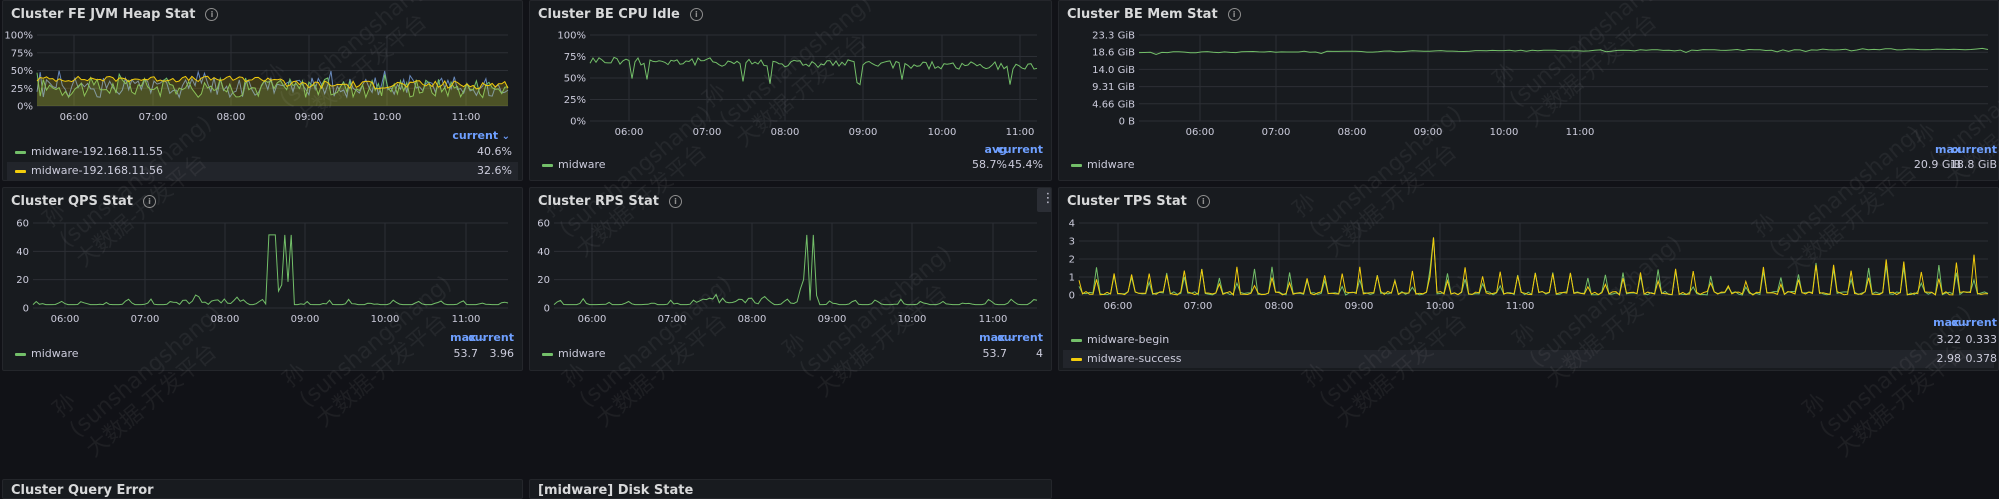 This screenshot has height=499, width=1999. What do you see at coordinates (1973, 164) in the screenshot?
I see `legend-value-current: 18.8 GiB` at bounding box center [1973, 164].